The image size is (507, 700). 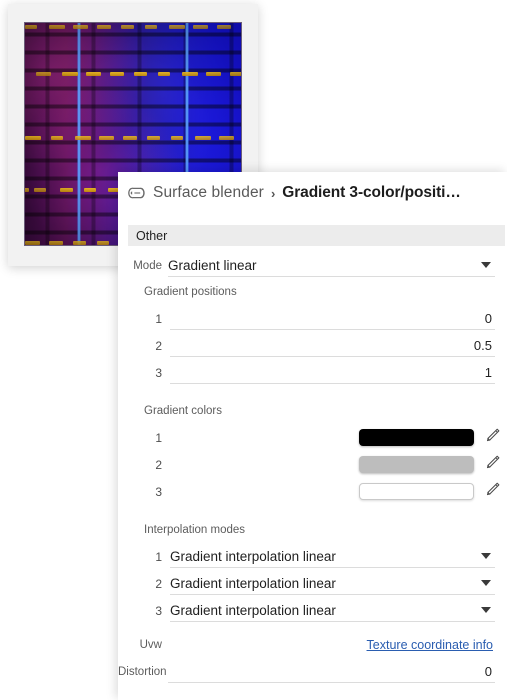 I want to click on section-header-label: Other, so click(x=152, y=235).